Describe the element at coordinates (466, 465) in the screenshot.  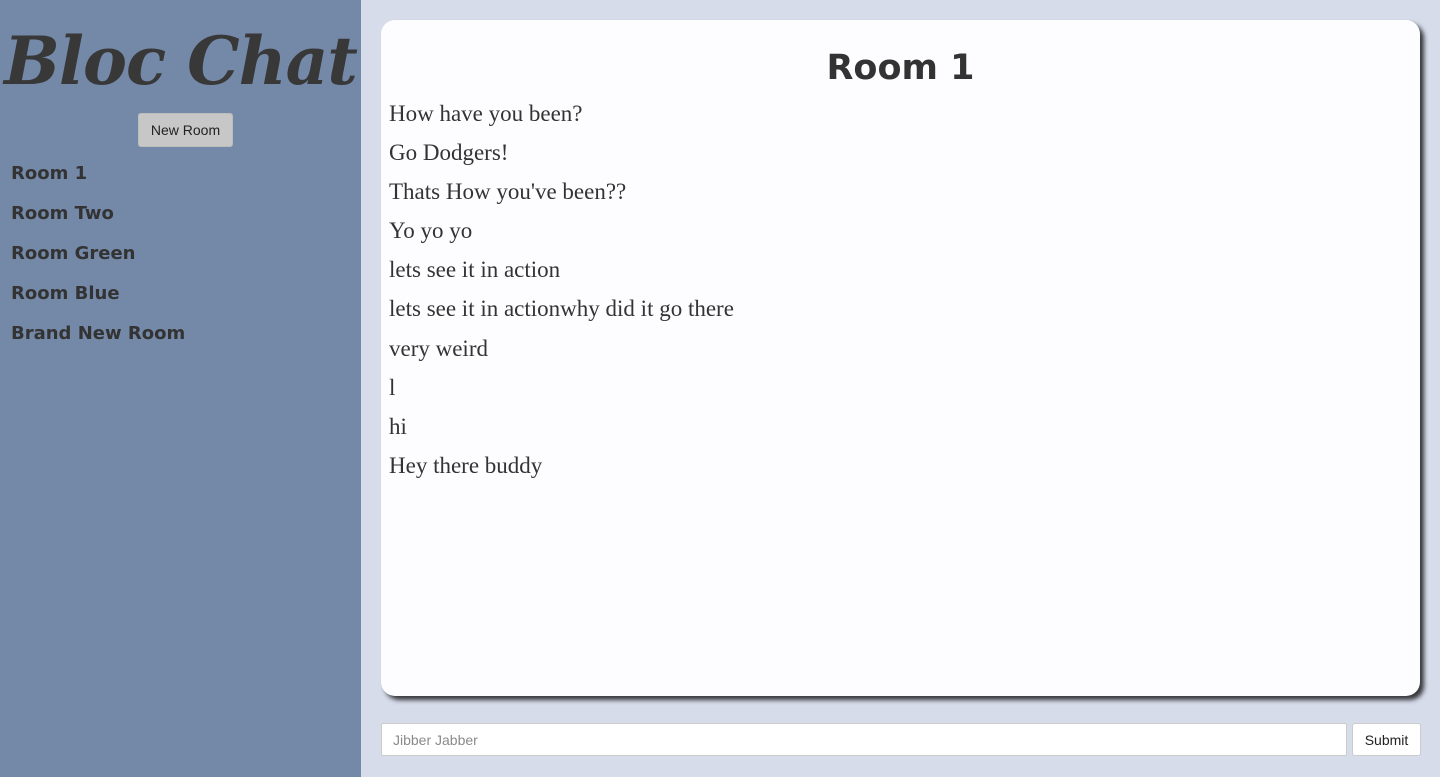
I see `message-item: Hey there buddy` at that location.